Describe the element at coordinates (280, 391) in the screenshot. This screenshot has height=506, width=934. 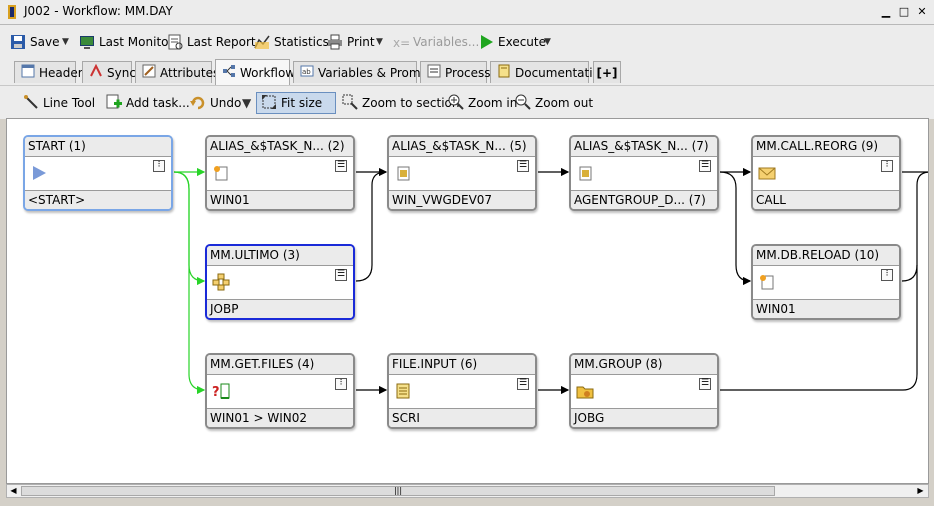
I see `workflow-node-4: MM.GET.FILES (4) ? ⁝ WIN01 > WIN02` at that location.